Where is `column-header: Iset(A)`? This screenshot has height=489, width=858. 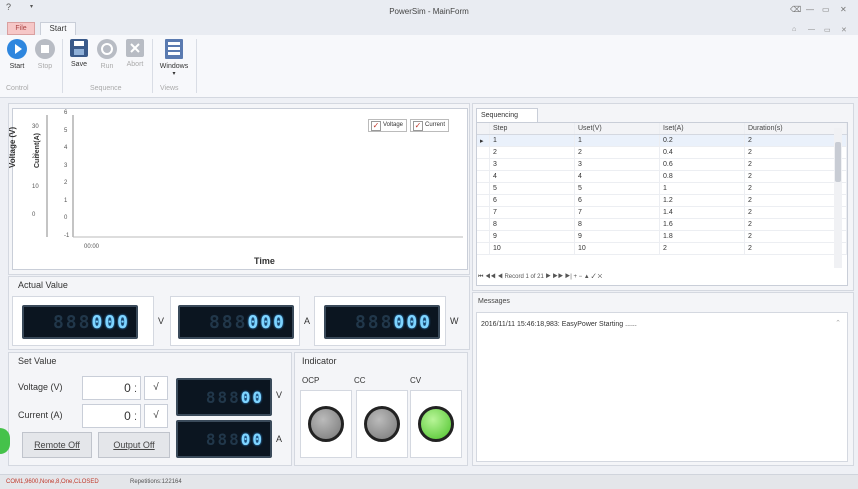 column-header: Iset(A) is located at coordinates (702, 129).